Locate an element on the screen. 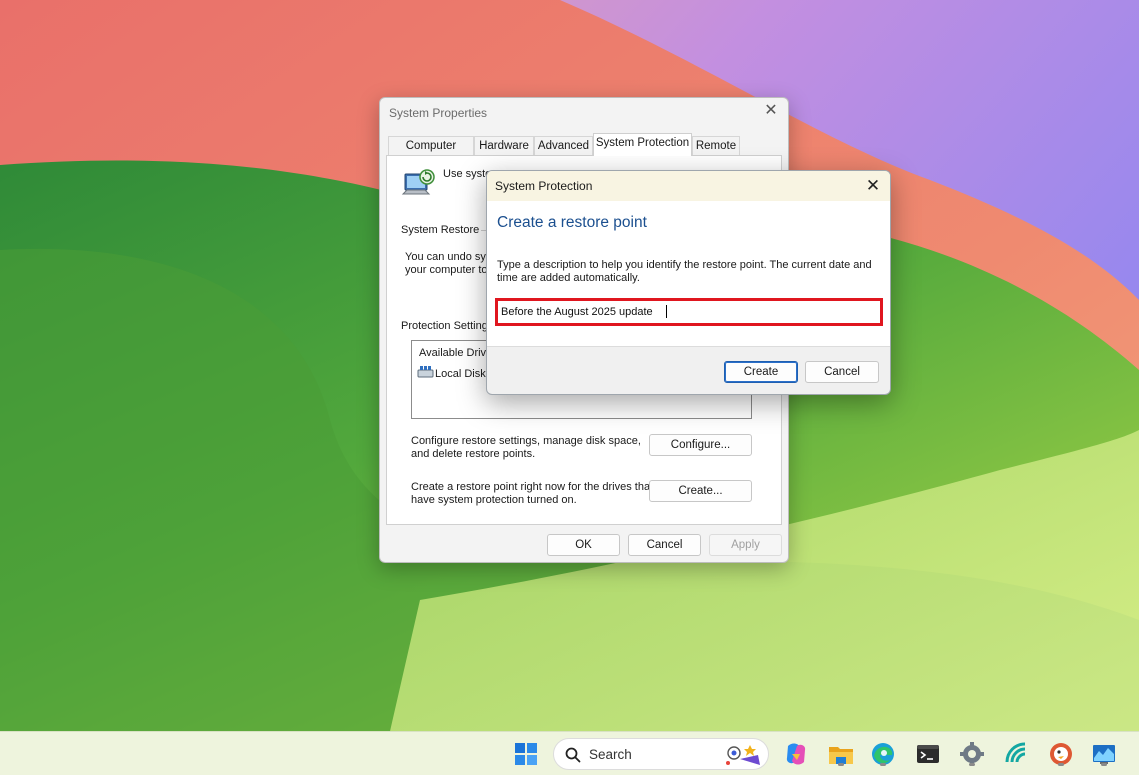  taskbar: Search is located at coordinates (569, 753).